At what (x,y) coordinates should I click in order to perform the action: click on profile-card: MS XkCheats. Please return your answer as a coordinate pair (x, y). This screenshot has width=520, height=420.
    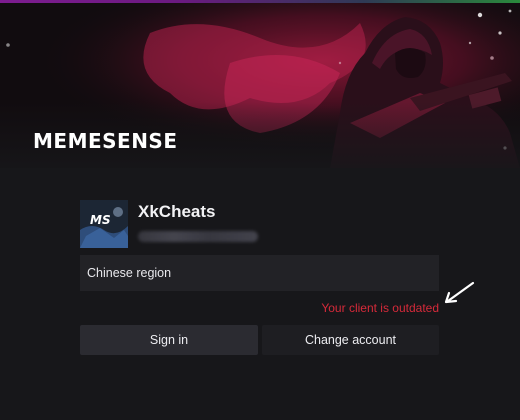
    Looking at the image, I should click on (260, 224).